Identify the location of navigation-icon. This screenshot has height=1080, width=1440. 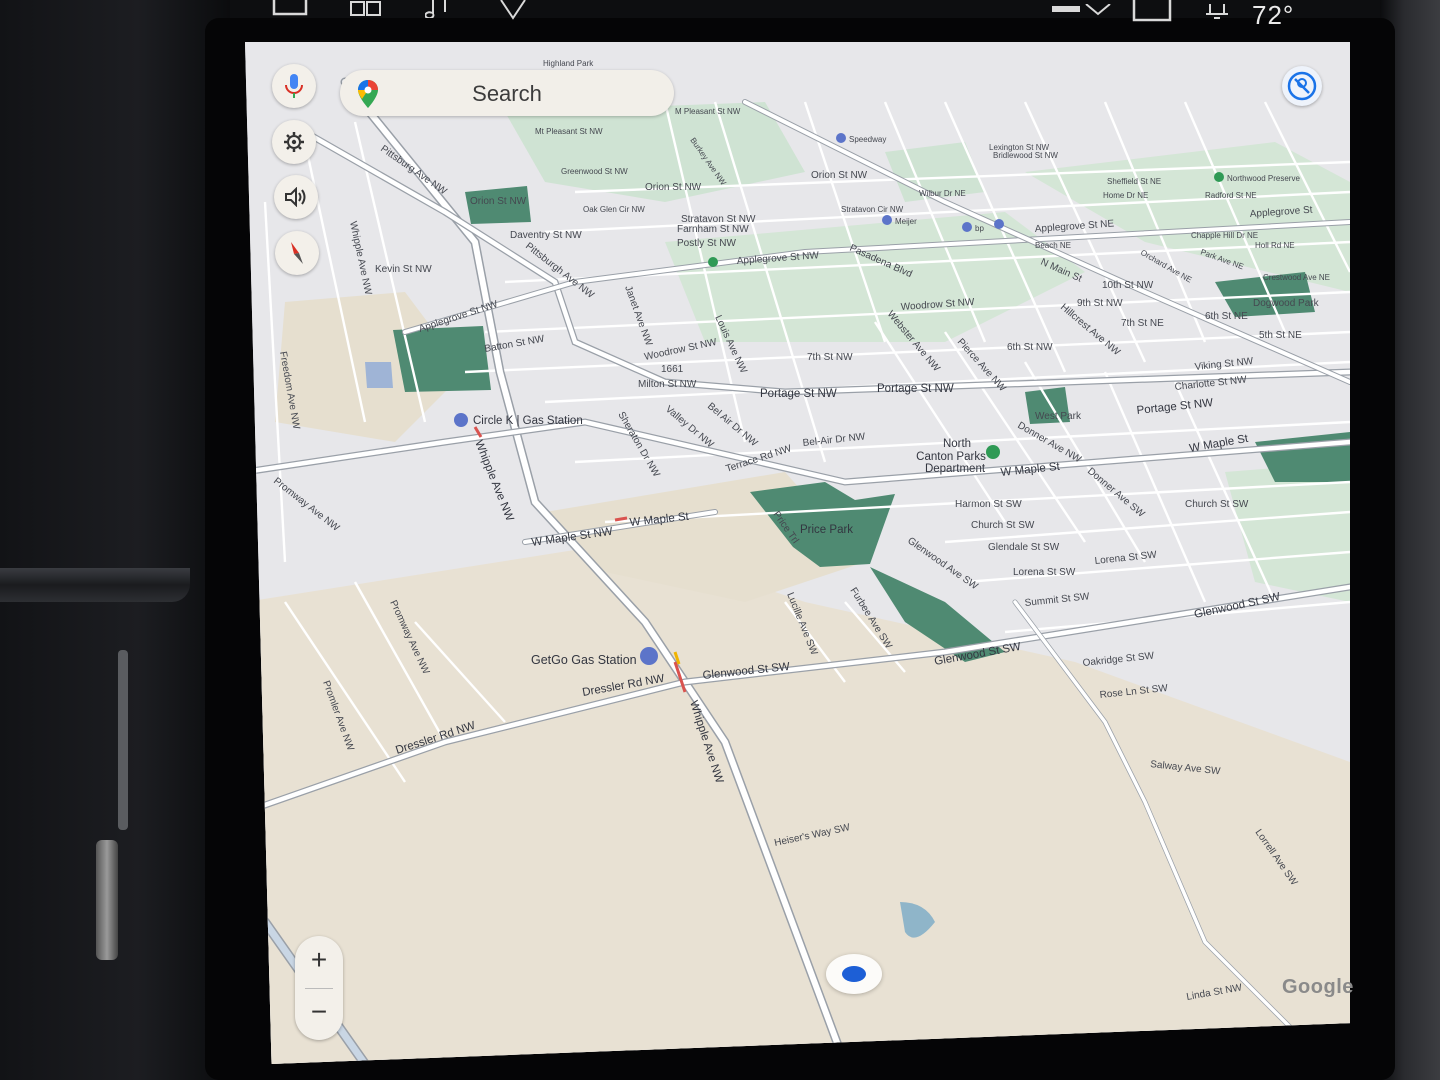
(513, 10).